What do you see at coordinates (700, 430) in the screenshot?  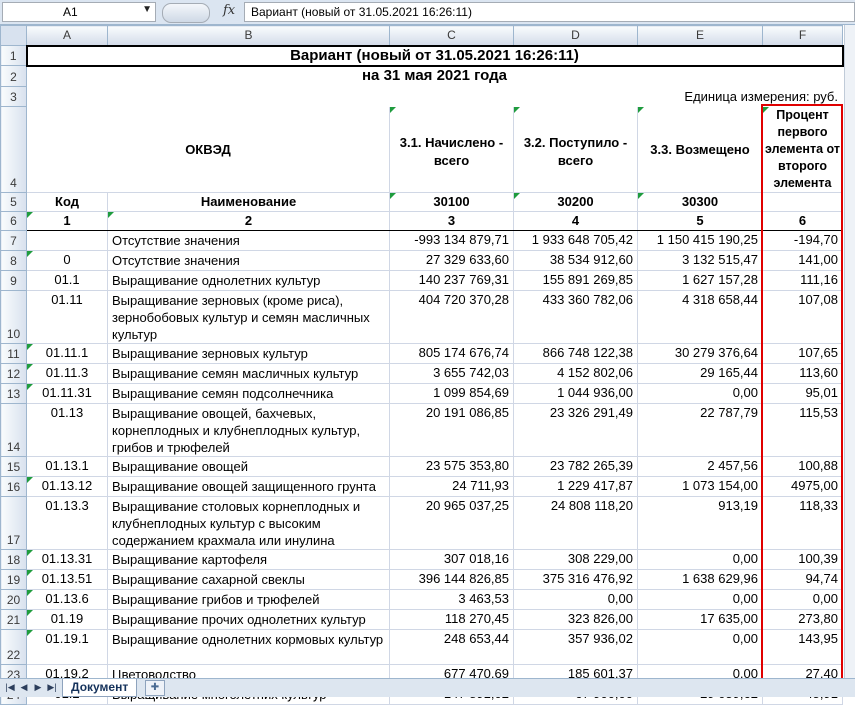 I see `refunded-cell: 22 787,79` at bounding box center [700, 430].